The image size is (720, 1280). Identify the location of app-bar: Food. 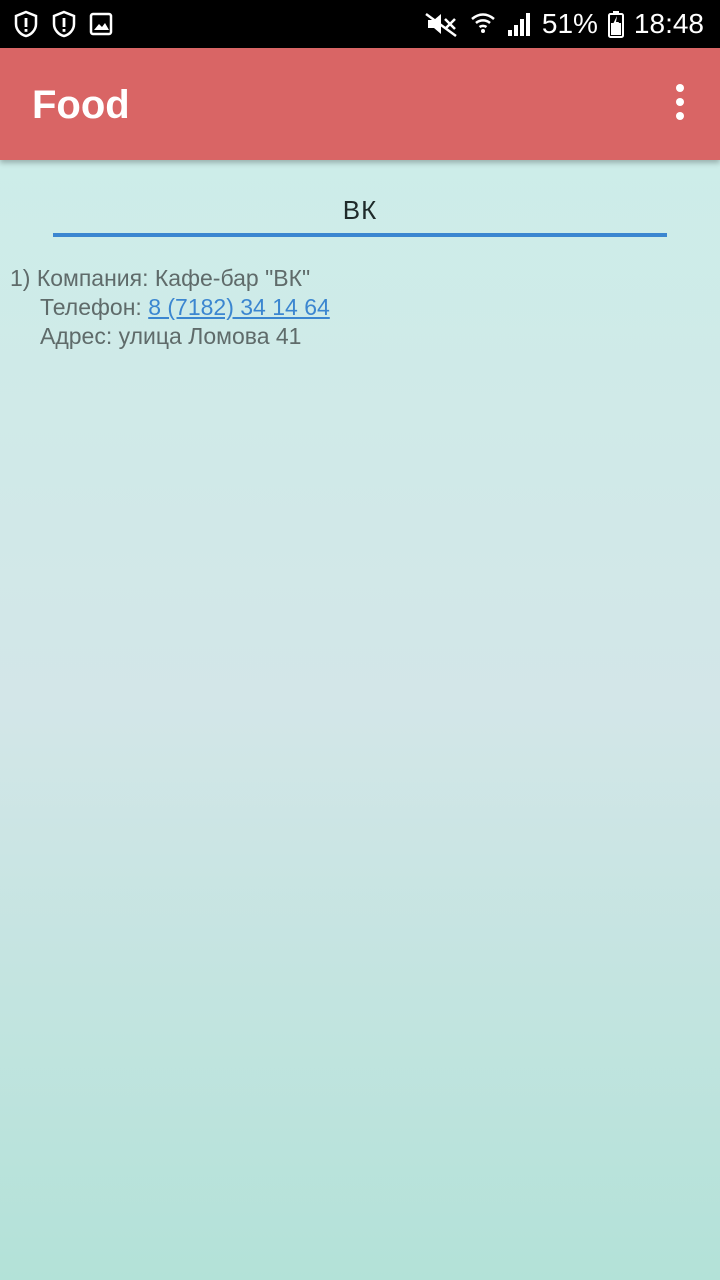
(360, 104).